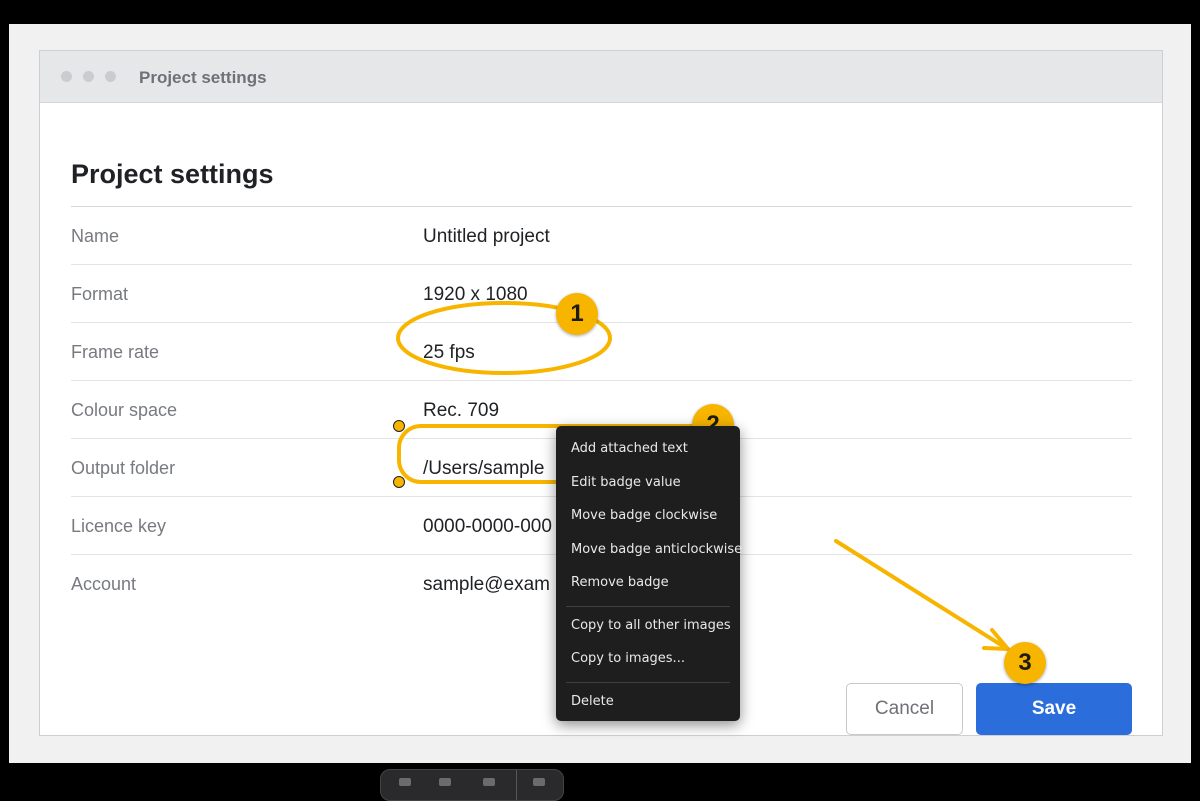  What do you see at coordinates (1054, 709) in the screenshot?
I see `save-button: Save` at bounding box center [1054, 709].